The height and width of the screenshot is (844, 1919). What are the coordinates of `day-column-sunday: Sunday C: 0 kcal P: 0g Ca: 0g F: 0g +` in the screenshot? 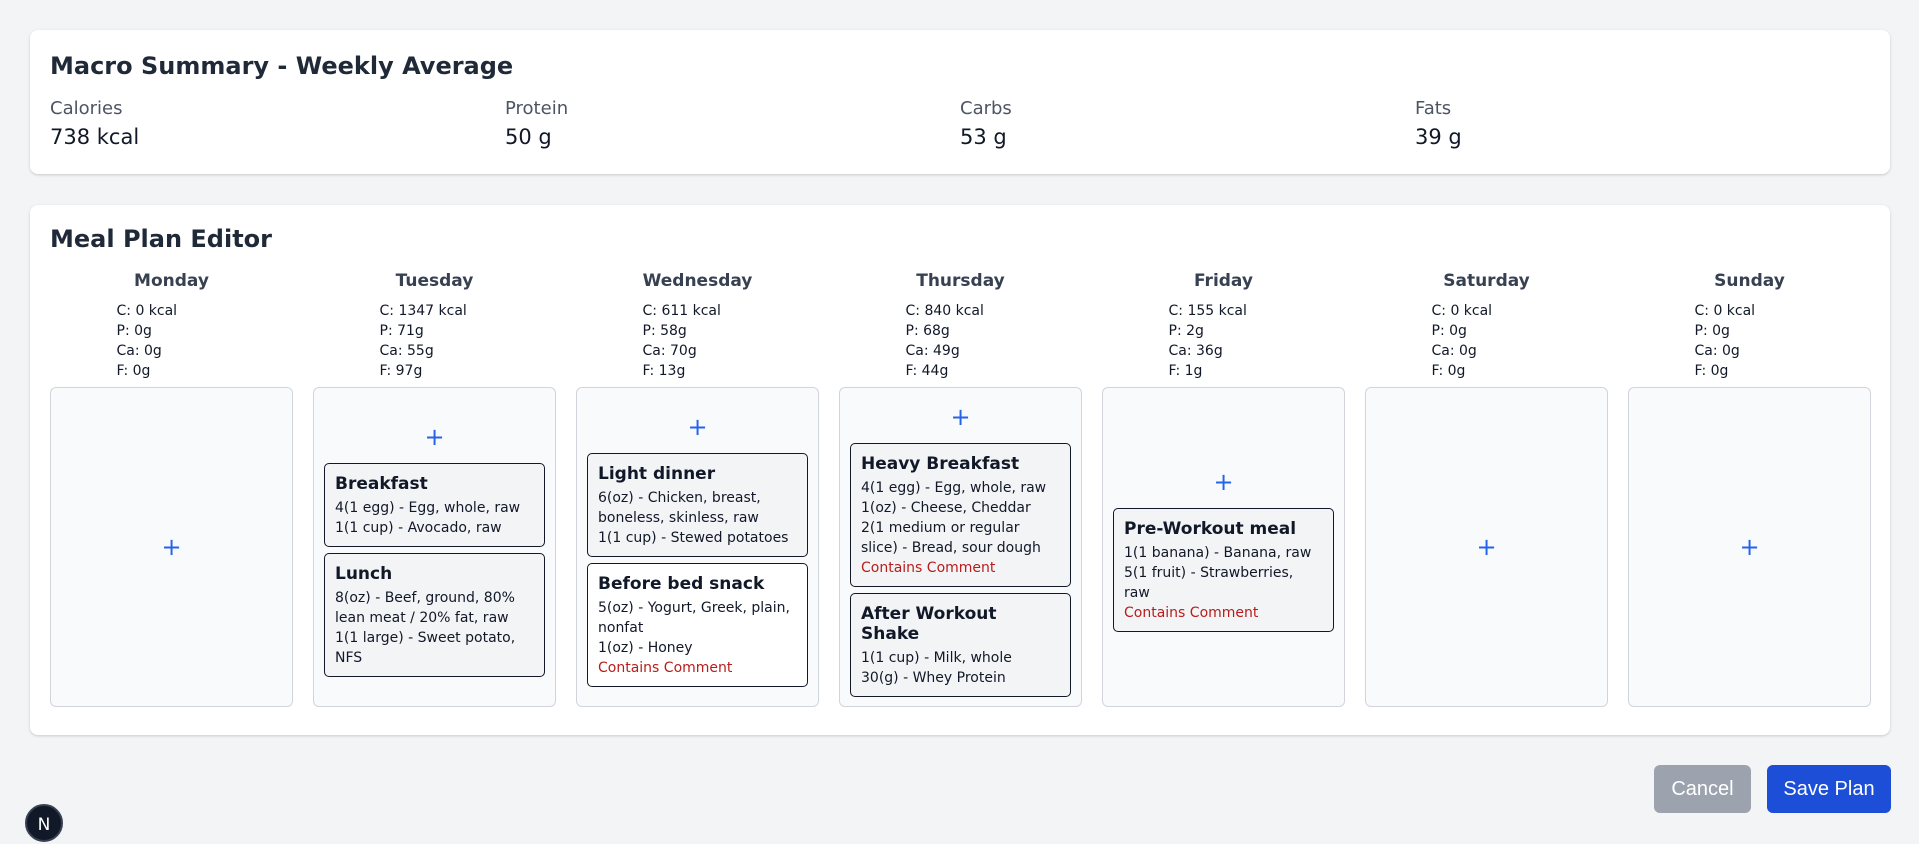 It's located at (1749, 489).